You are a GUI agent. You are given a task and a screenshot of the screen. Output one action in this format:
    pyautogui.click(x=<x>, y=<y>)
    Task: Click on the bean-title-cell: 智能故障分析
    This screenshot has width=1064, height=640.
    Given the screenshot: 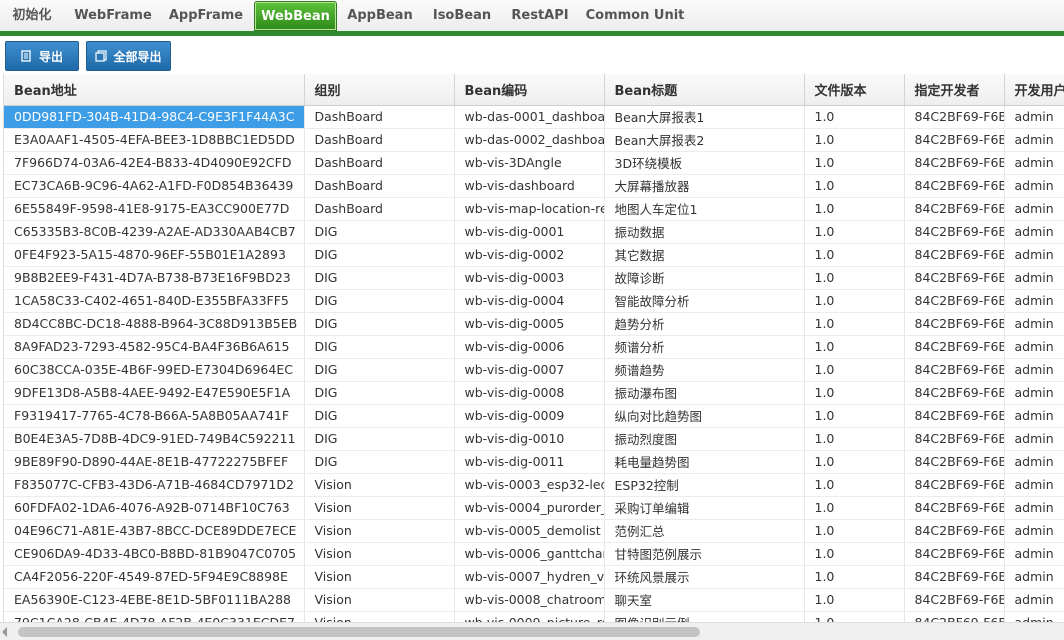 What is the action you would take?
    pyautogui.click(x=704, y=301)
    